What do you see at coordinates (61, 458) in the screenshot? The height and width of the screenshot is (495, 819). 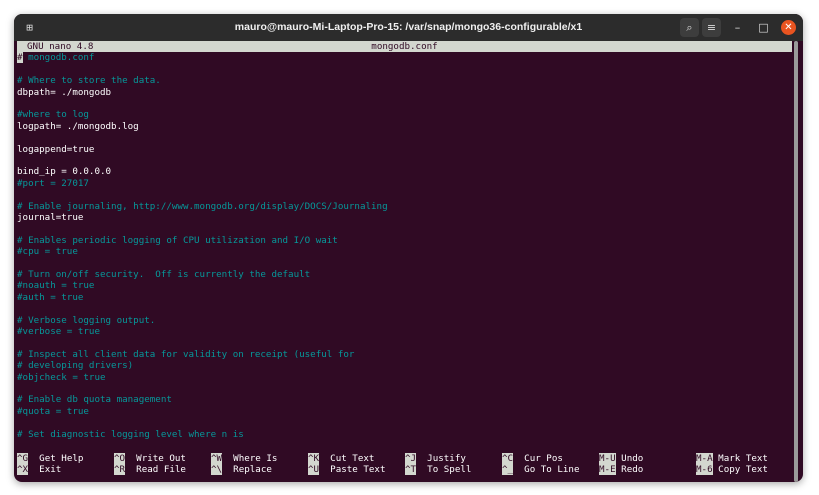 I see `shortcut-label: Get Help` at bounding box center [61, 458].